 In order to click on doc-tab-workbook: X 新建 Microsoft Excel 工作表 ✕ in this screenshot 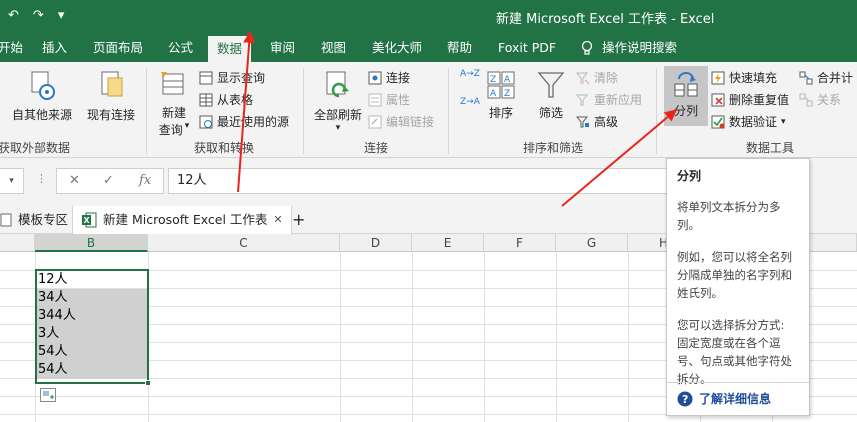, I will do `click(182, 220)`.